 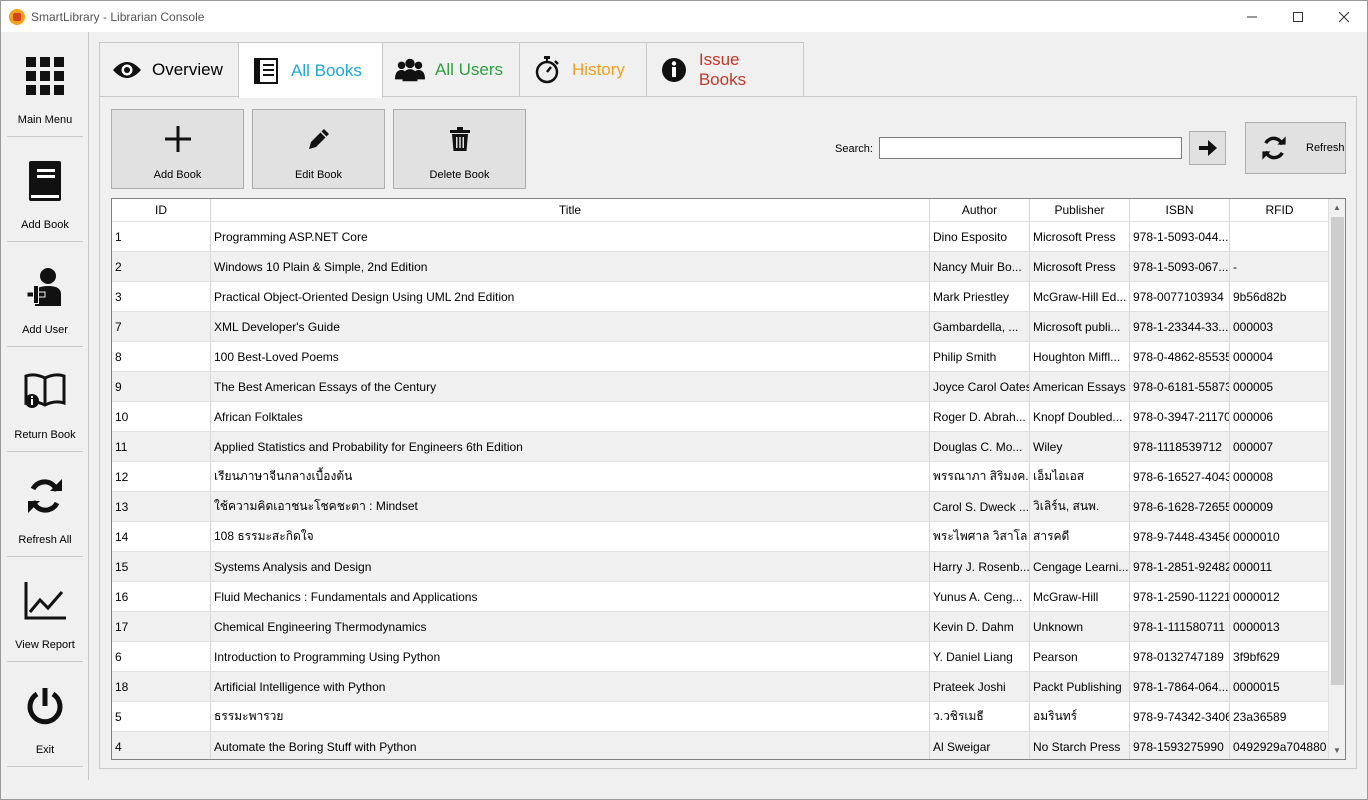 I want to click on delete-book-label: Delete Book, so click(x=459, y=175).